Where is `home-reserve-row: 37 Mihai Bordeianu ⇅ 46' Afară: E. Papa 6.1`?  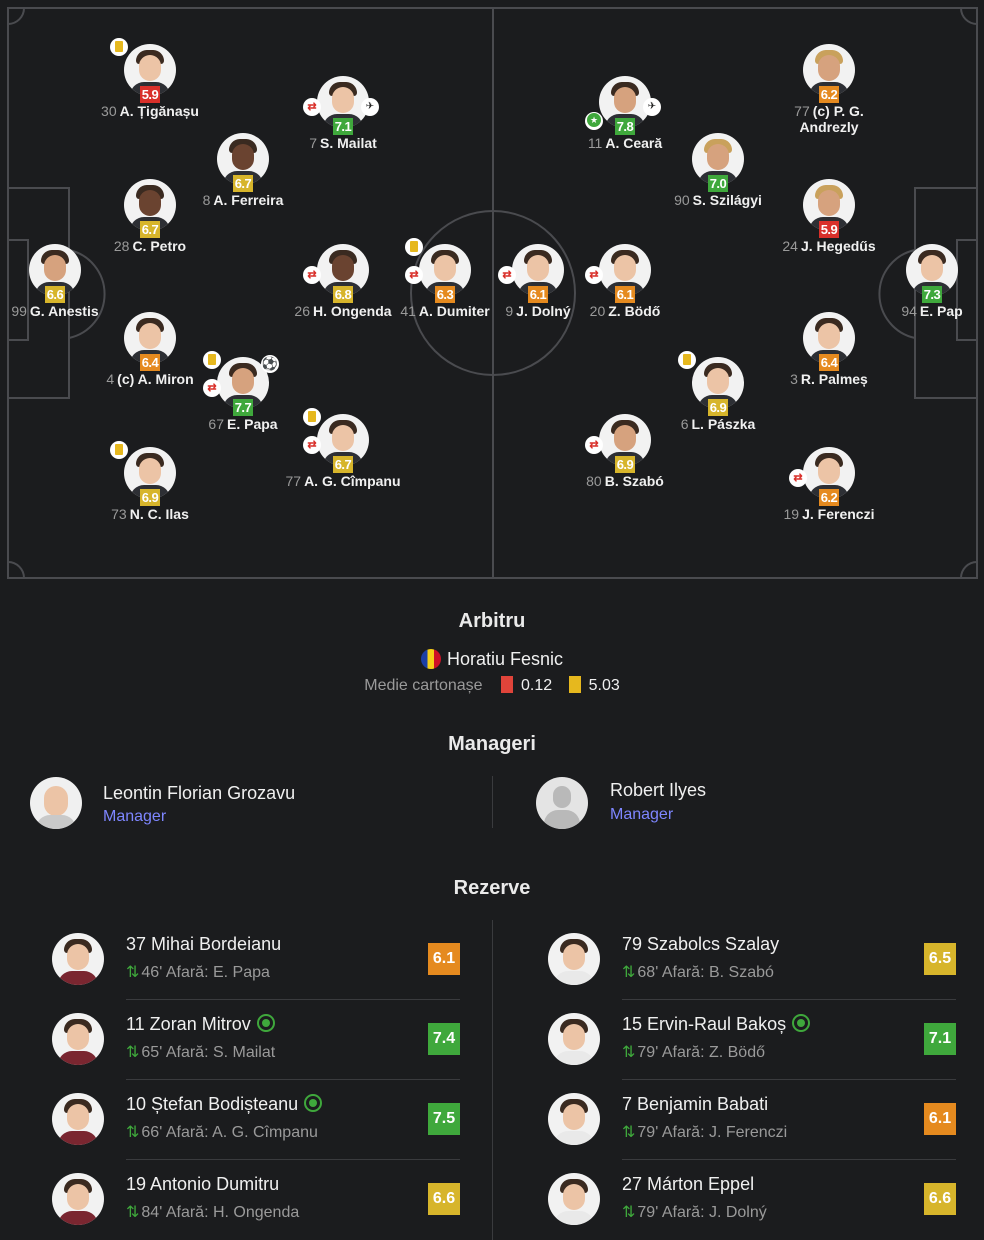
home-reserve-row: 37 Mihai Bordeianu ⇅ 46' Afară: E. Papa 6.1 is located at coordinates (243, 960).